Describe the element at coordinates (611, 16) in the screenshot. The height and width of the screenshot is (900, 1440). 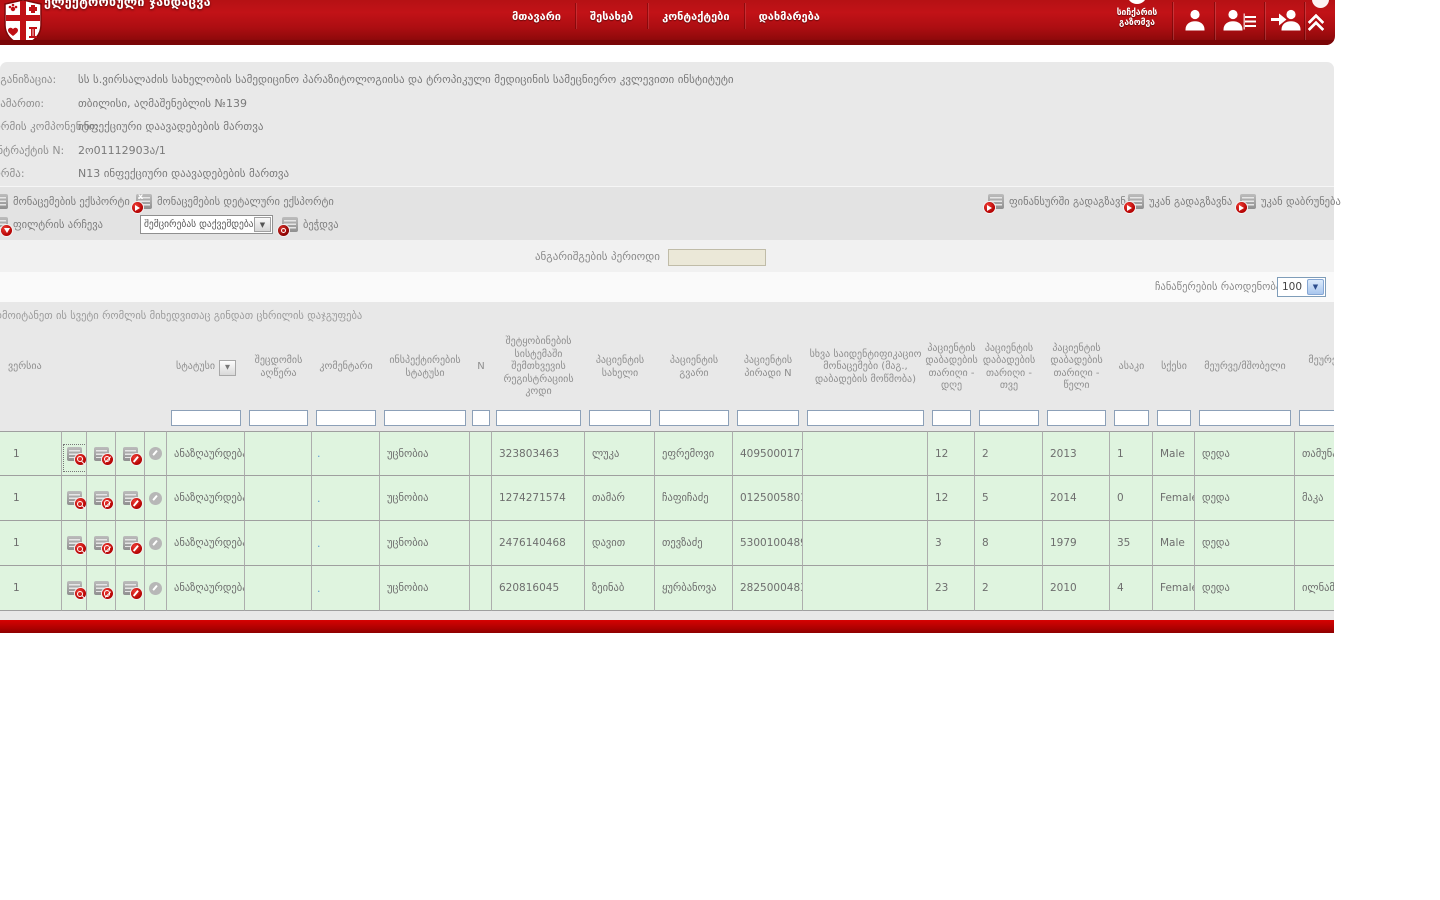
I see `nav-item-2: შესახებ` at that location.